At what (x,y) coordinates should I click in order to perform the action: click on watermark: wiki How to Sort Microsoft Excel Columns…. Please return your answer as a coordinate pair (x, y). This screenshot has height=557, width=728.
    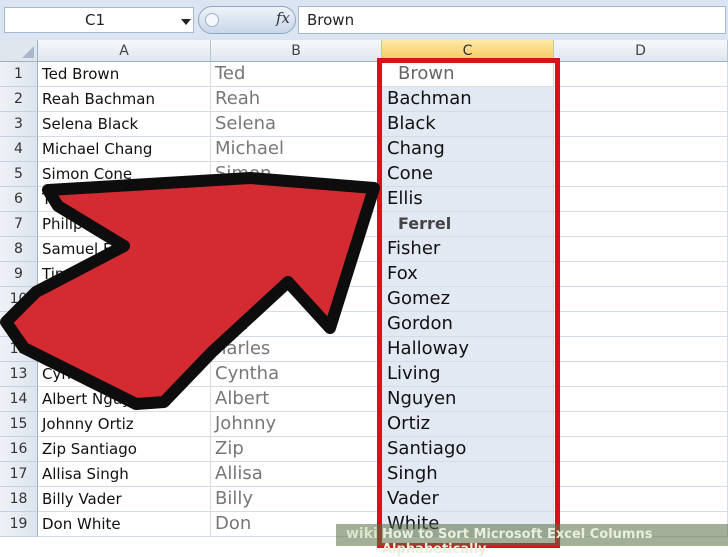
    Looking at the image, I should click on (532, 540).